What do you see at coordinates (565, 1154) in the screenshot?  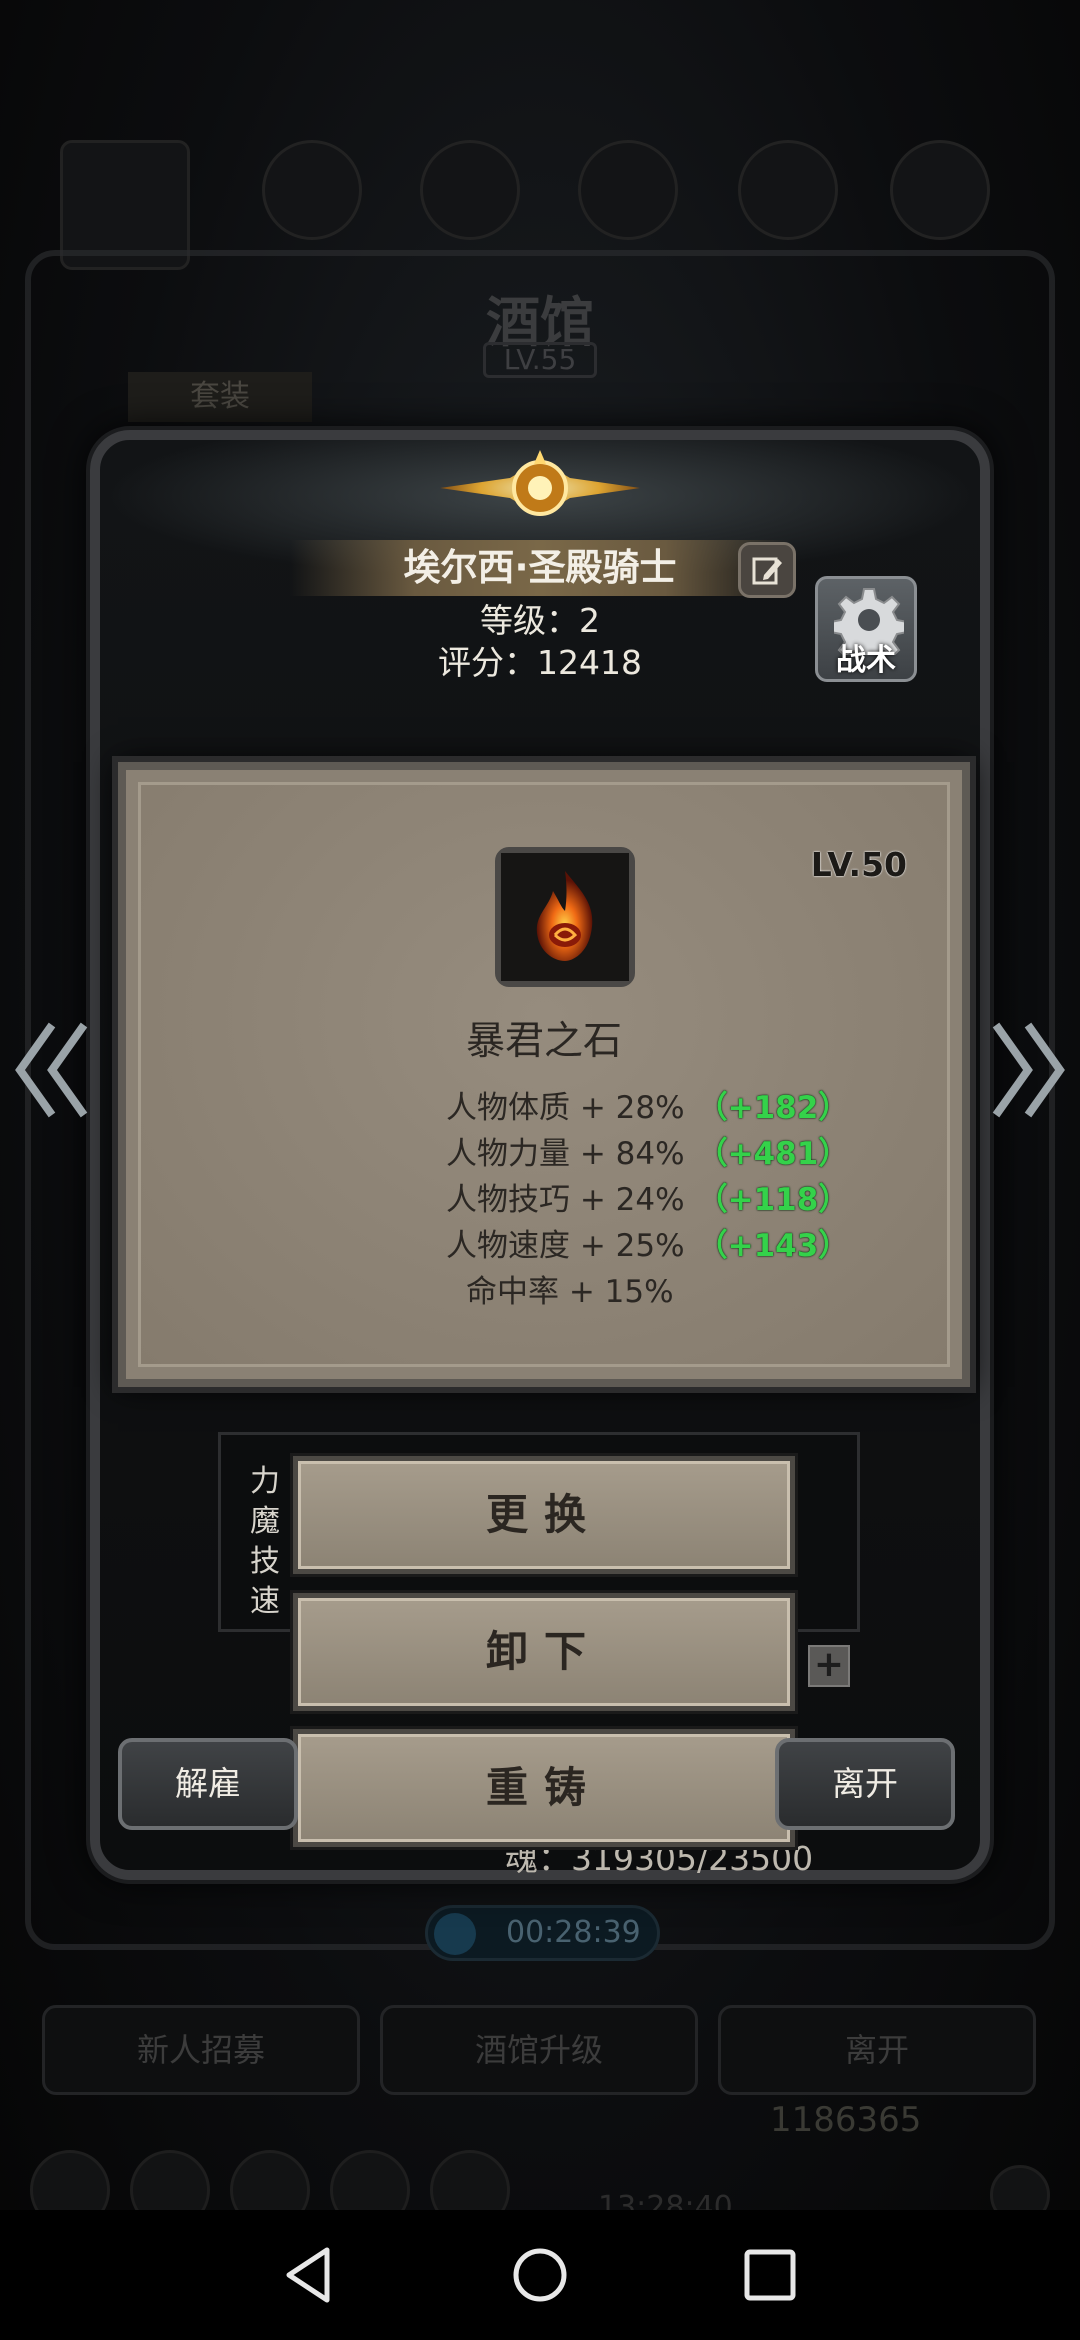 I see `item-stat-text: 人物力量 + 84%` at bounding box center [565, 1154].